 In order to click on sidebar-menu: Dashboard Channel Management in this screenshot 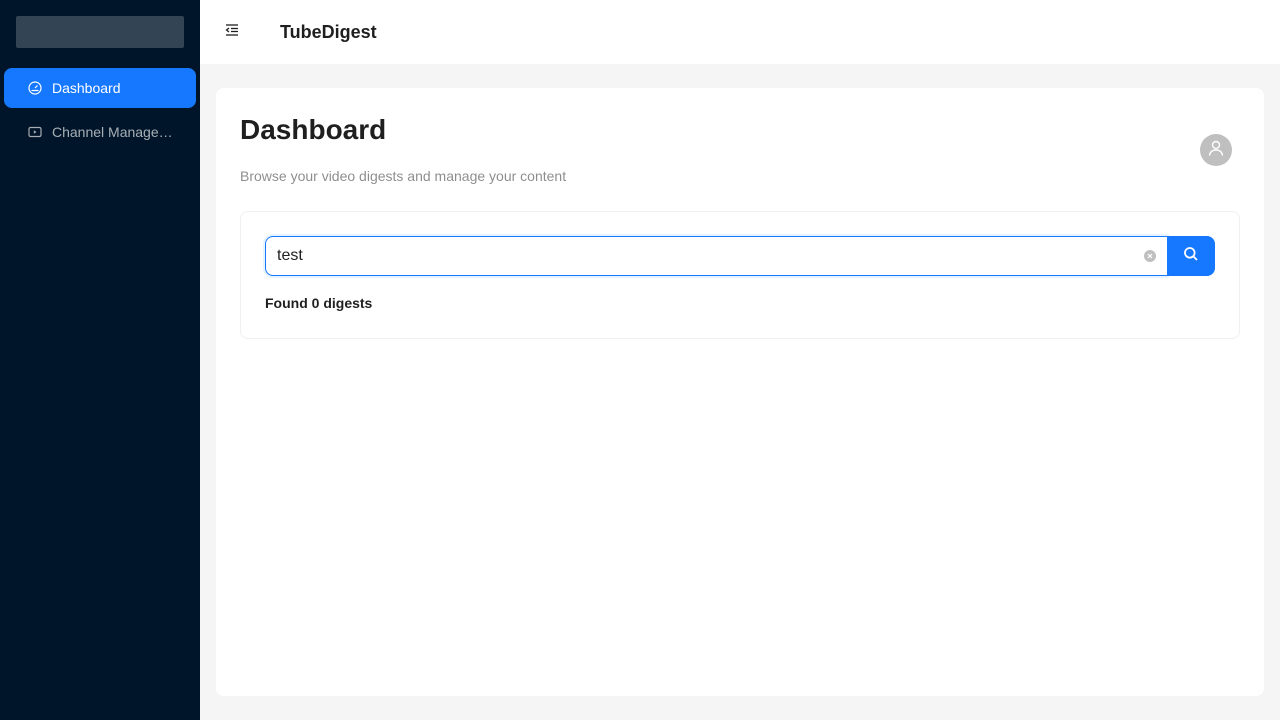, I will do `click(100, 112)`.